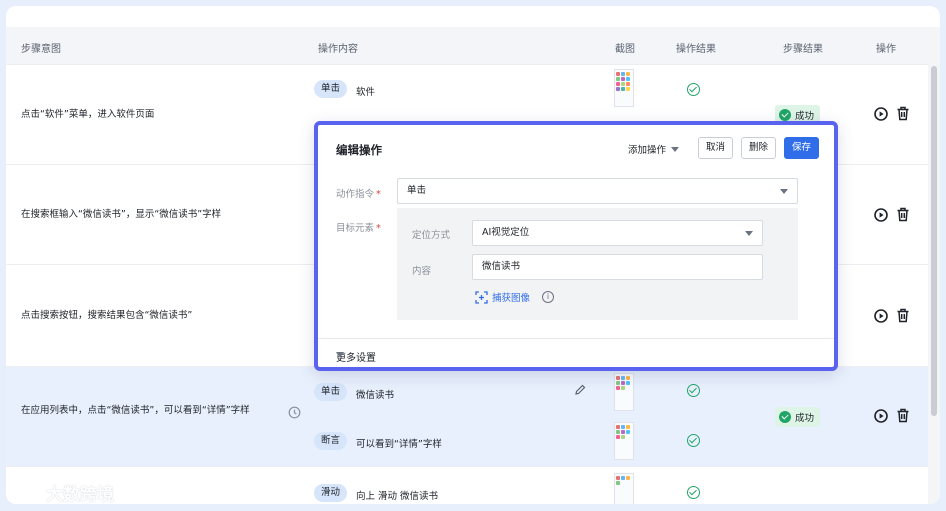 The width and height of the screenshot is (946, 511). Describe the element at coordinates (358, 194) in the screenshot. I see `action-field-label: 动作指令 *` at that location.